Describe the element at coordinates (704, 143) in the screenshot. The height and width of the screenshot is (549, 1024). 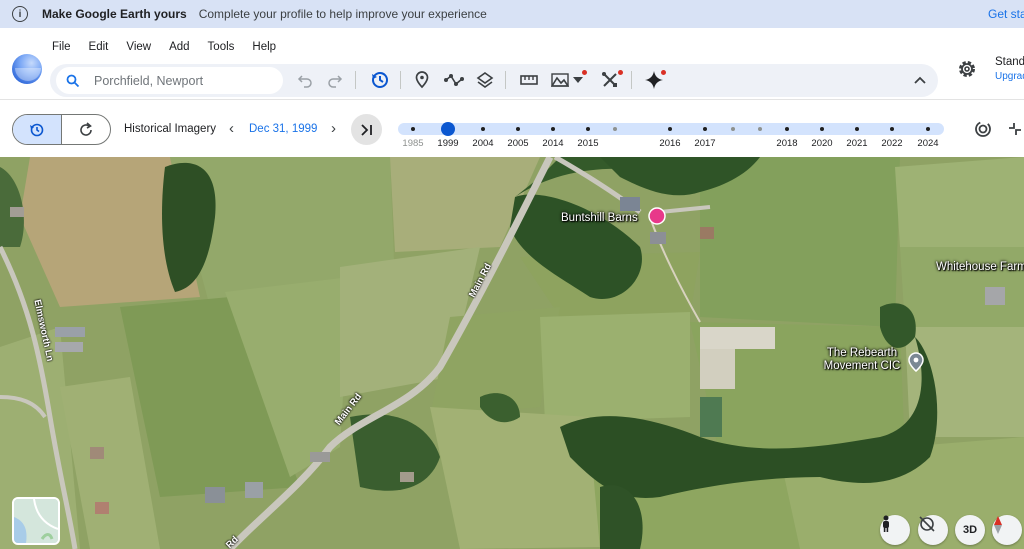
I see `timeline-year-label: 2017` at that location.